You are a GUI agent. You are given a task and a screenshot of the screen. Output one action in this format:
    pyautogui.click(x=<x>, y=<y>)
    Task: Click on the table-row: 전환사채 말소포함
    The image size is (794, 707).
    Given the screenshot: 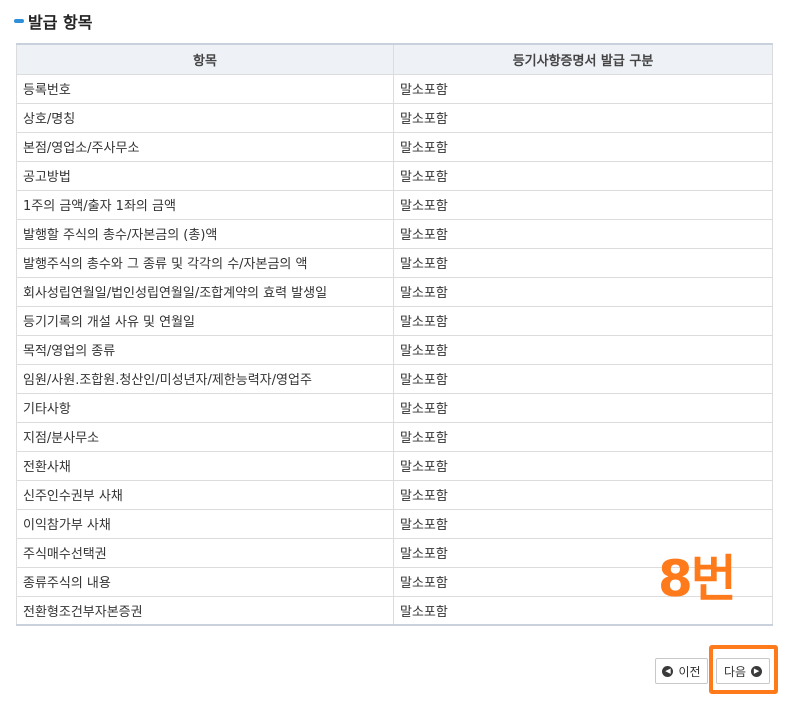 What is the action you would take?
    pyautogui.click(x=394, y=465)
    